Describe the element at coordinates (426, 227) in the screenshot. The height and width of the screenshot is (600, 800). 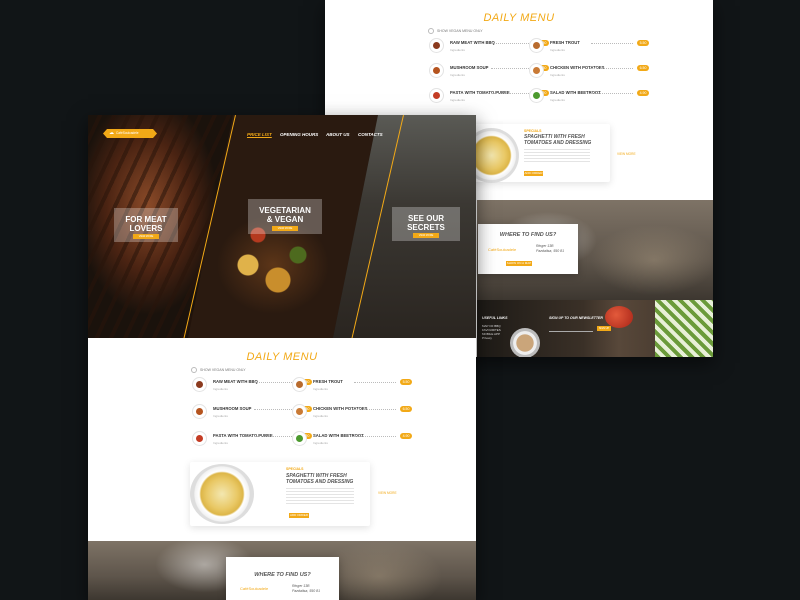
I see `hero-title-line2: SECRETS` at that location.